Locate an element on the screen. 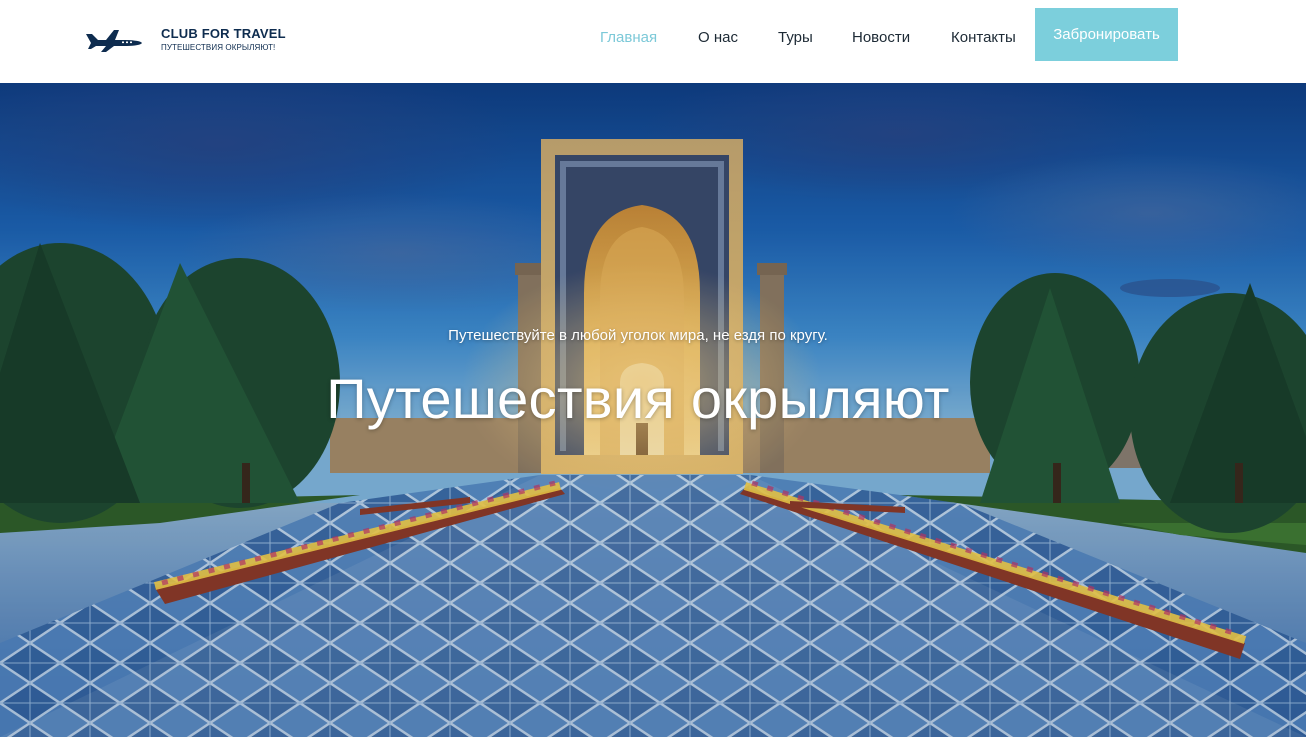 This screenshot has height=737, width=1306. book-button: Забронировать is located at coordinates (1106, 34).